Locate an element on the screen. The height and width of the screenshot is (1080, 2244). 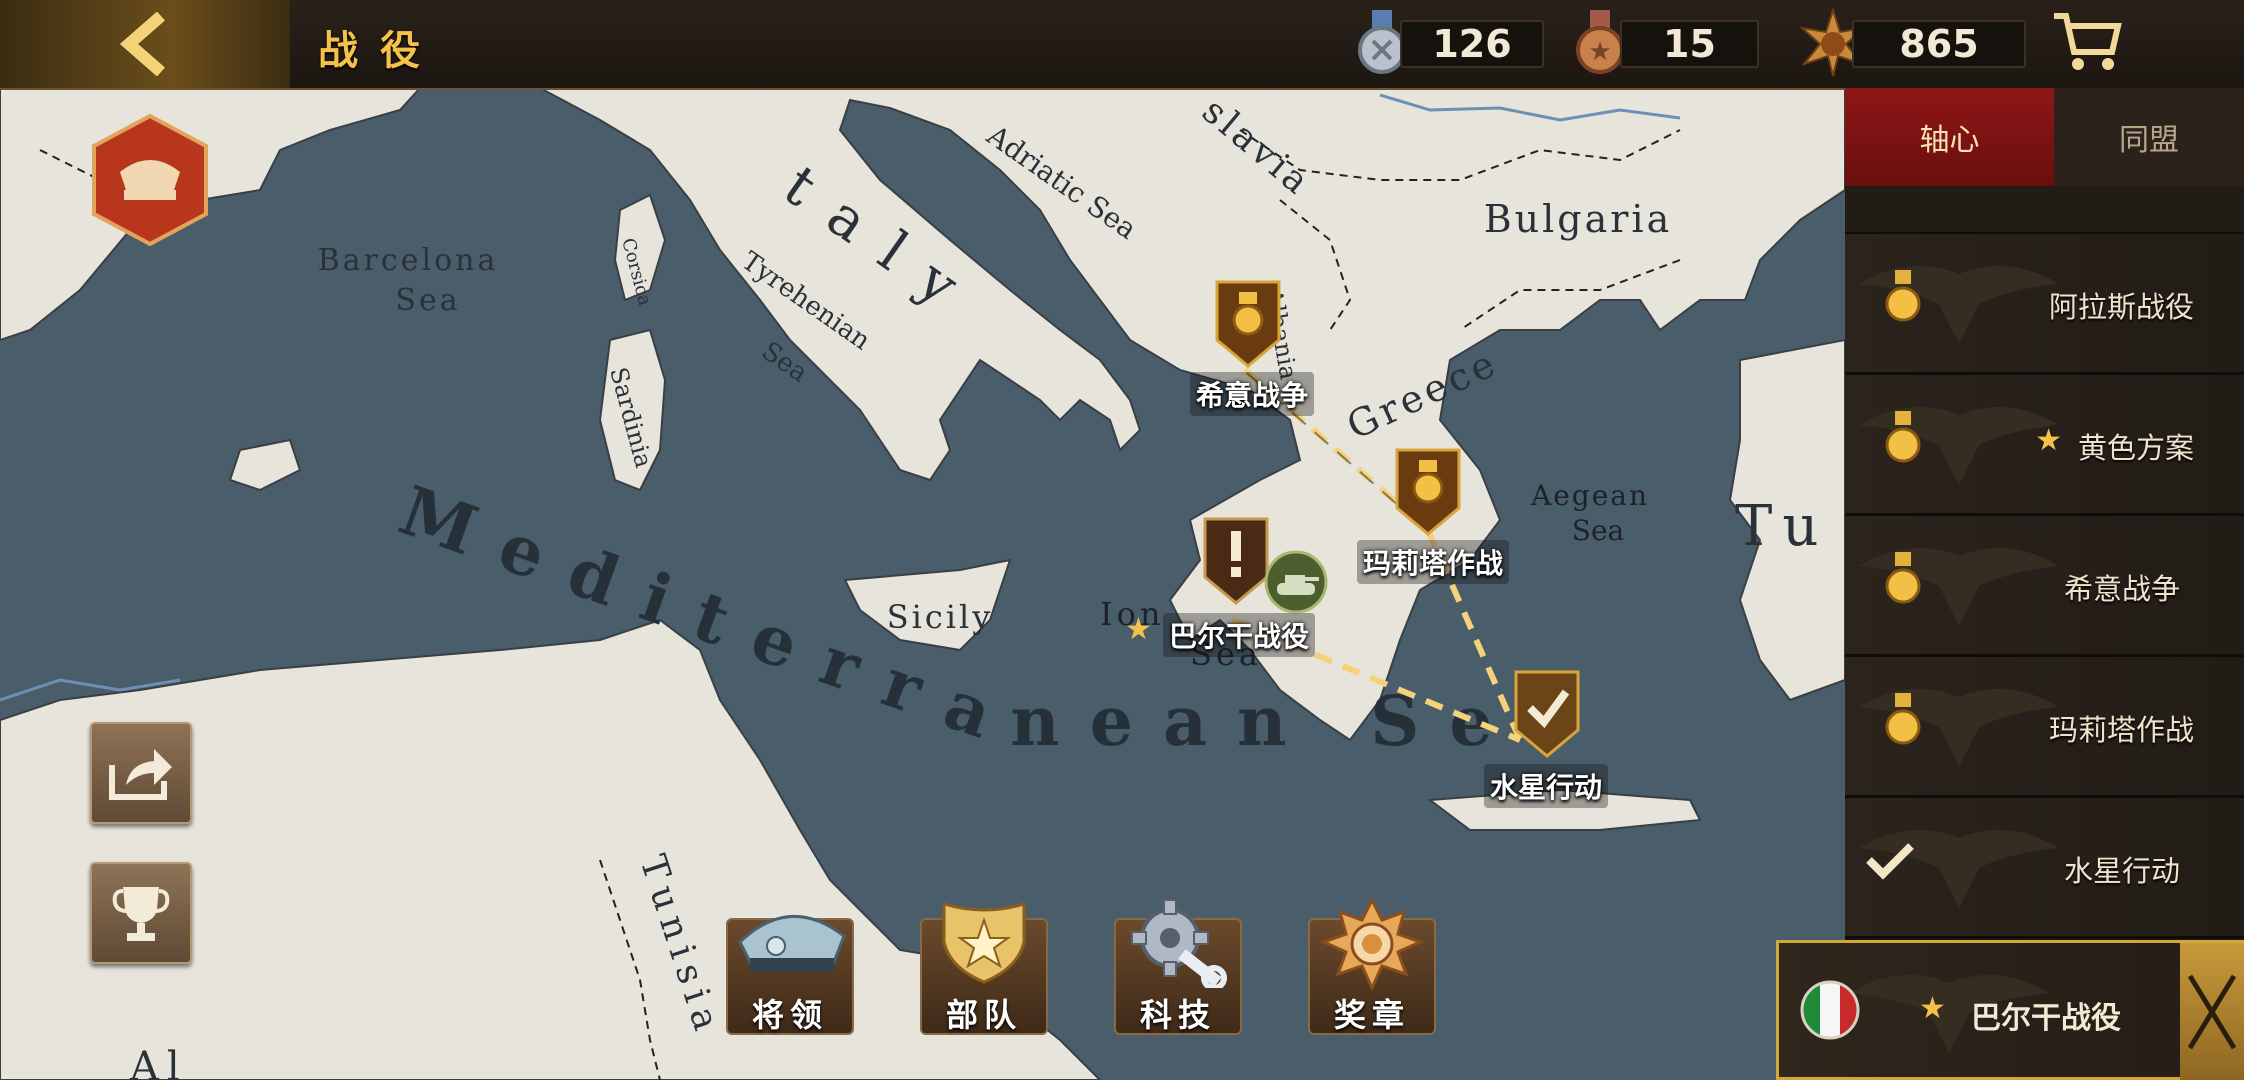
selected-campaign-row: ★ 巴尔干战役 is located at coordinates (2010, 1010).